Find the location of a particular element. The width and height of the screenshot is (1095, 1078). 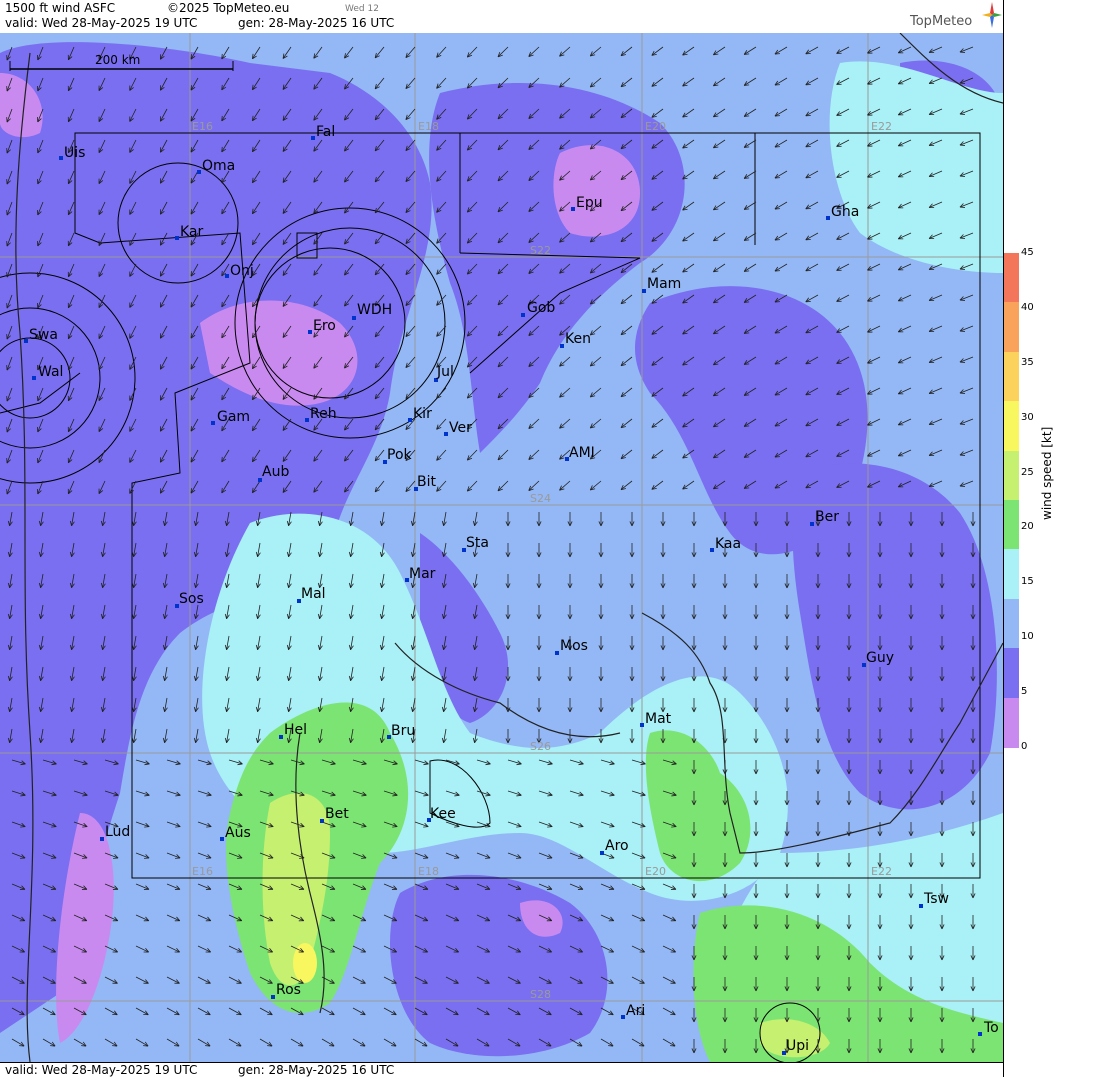

colorbar-tick-label: 10 is located at coordinates (1027, 636).